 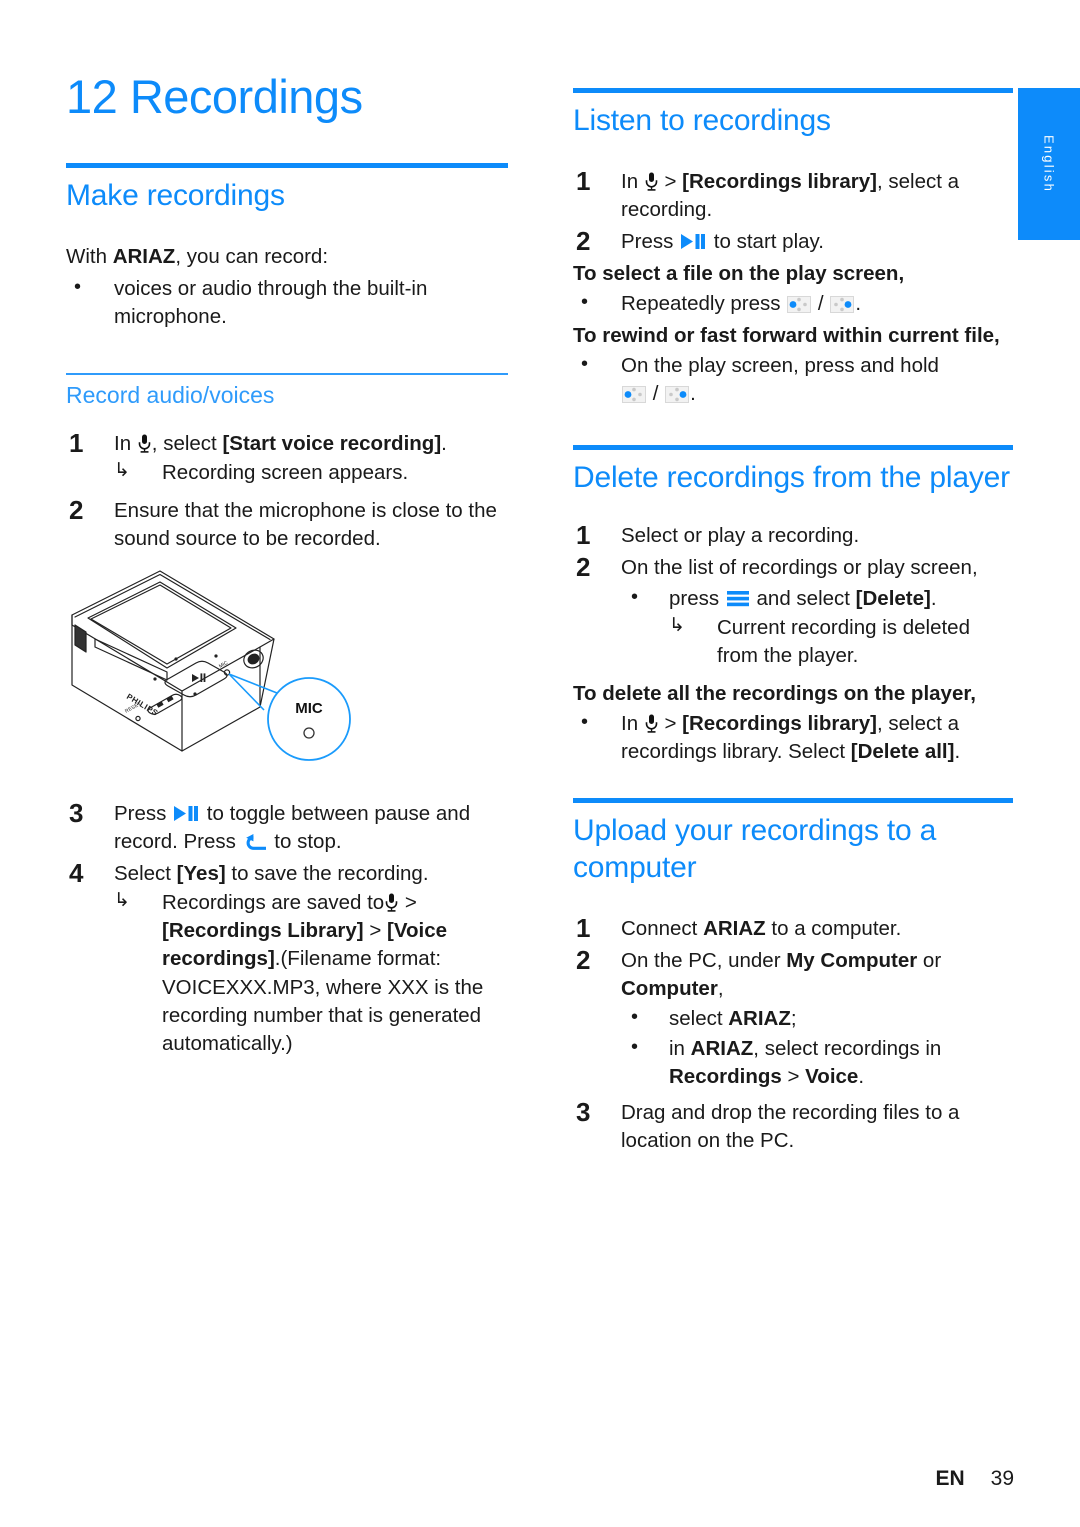 I want to click on device-illustration: PHILIPS RESET MIC MIC, so click(x=234, y=679).